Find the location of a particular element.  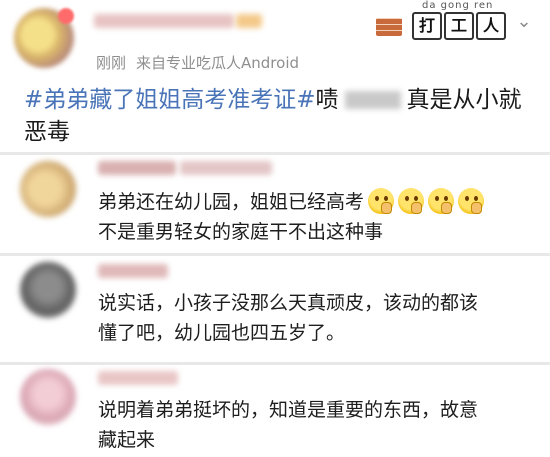

notification-badge is located at coordinates (66, 16).